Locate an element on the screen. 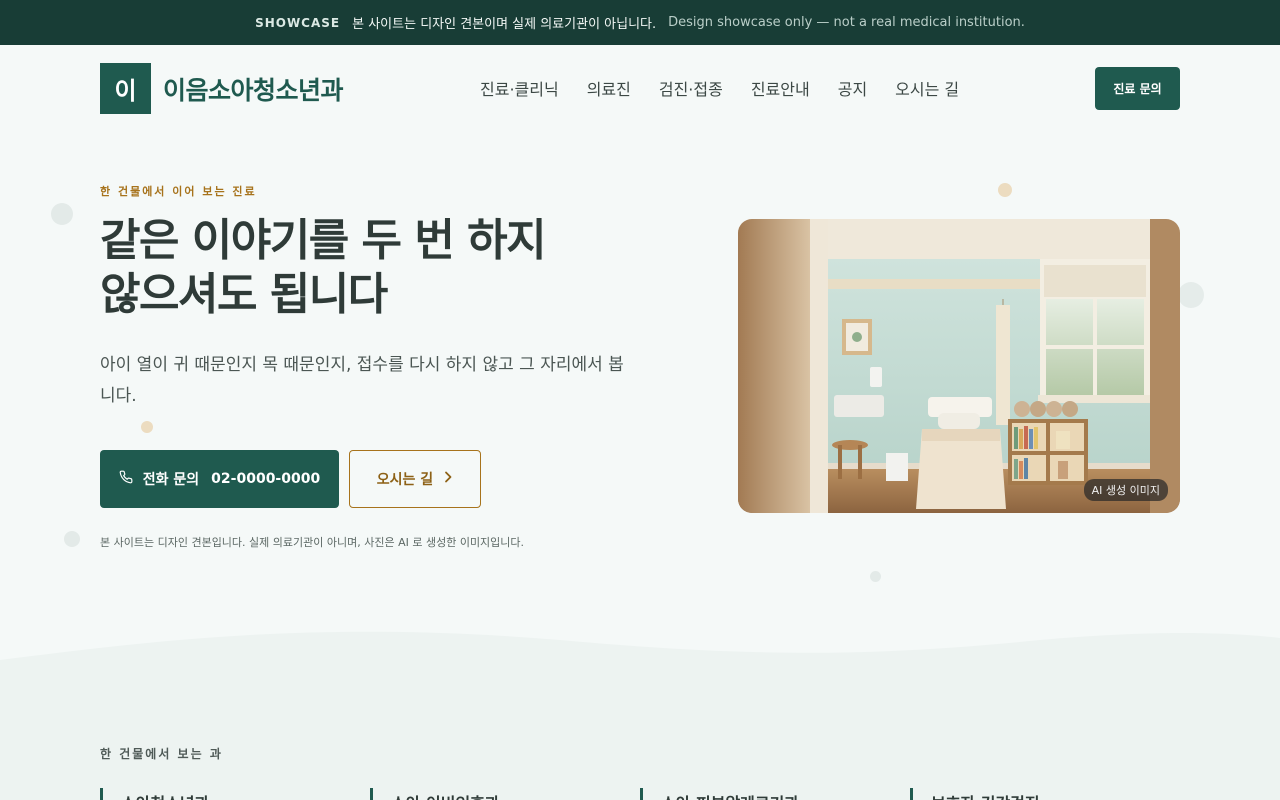 This screenshot has height=800, width=1280. phone-number: 02-0000-0000 is located at coordinates (266, 479).